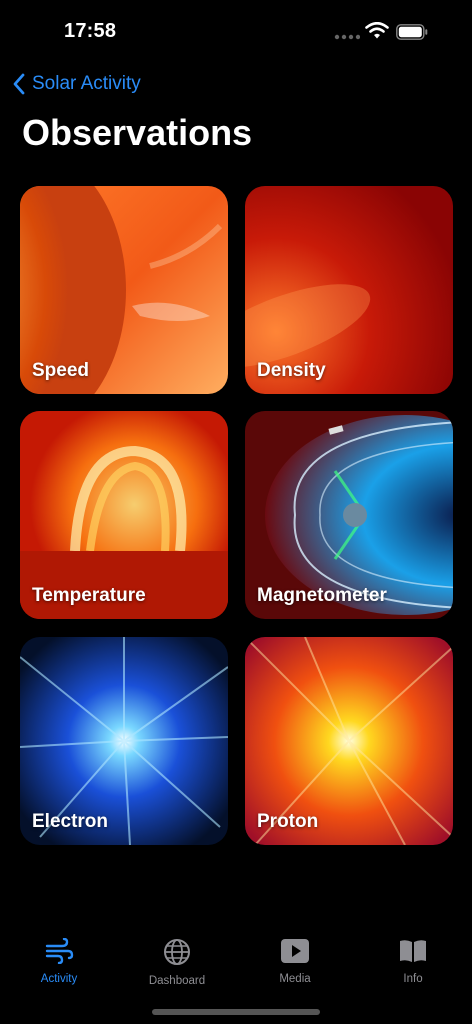  Describe the element at coordinates (61, 370) in the screenshot. I see `card-speed-label: Speed` at that location.